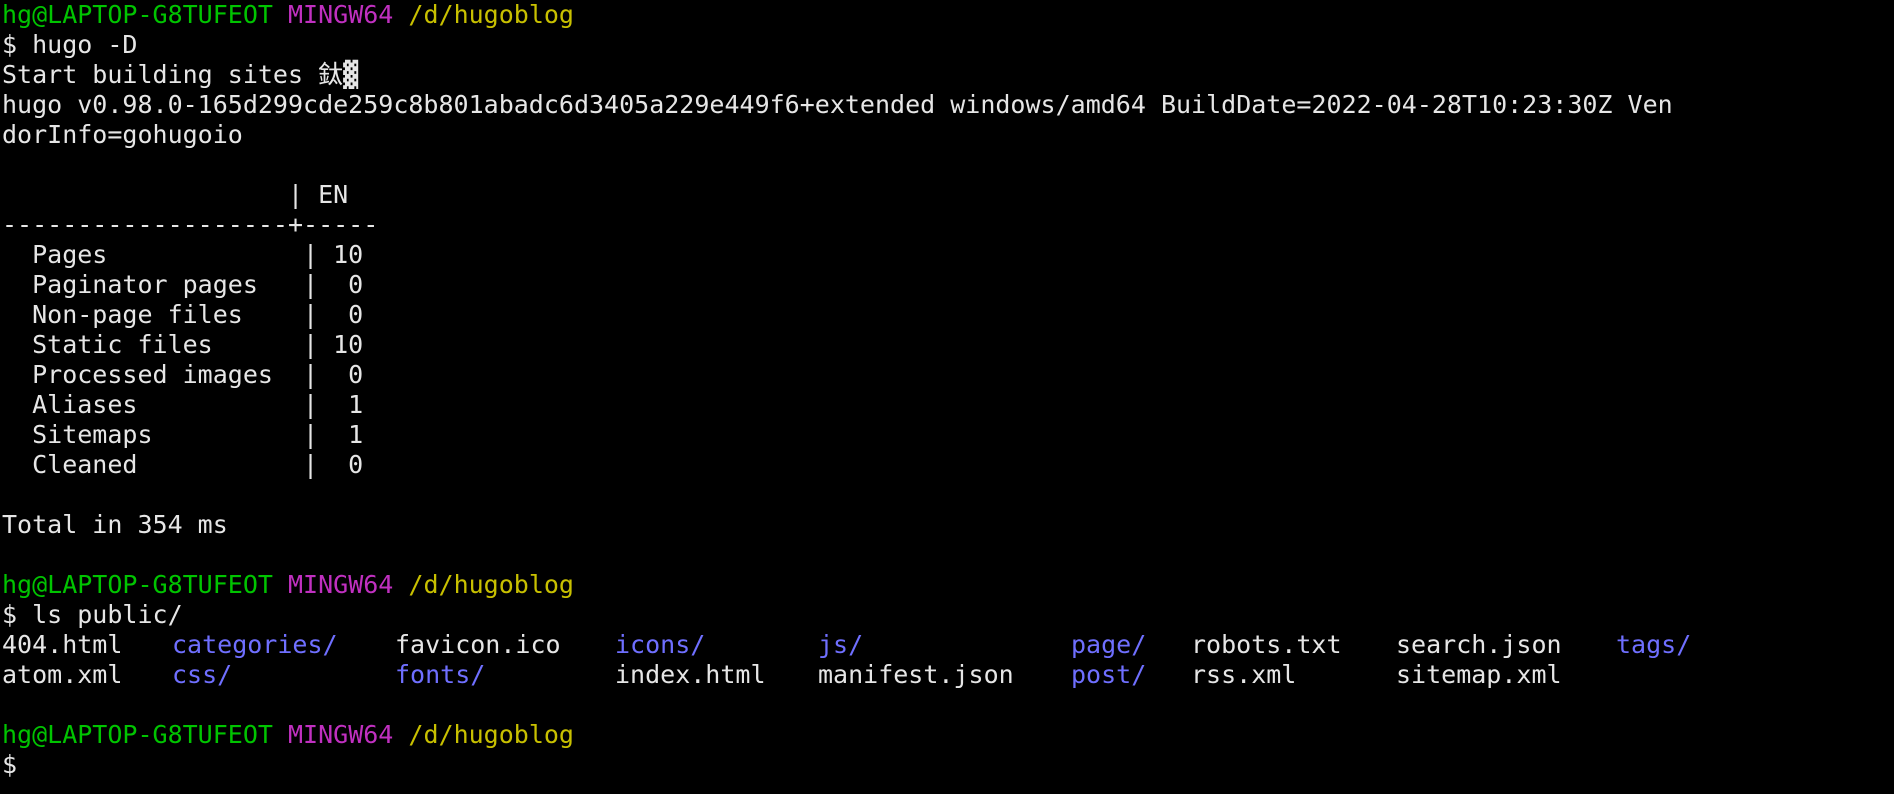 Image resolution: width=1894 pixels, height=794 pixels. What do you see at coordinates (948, 15) in the screenshot?
I see `prompt-line-1: hg@LAPTOP-G8TUFEOT MINGW64 /d/hugoblog` at bounding box center [948, 15].